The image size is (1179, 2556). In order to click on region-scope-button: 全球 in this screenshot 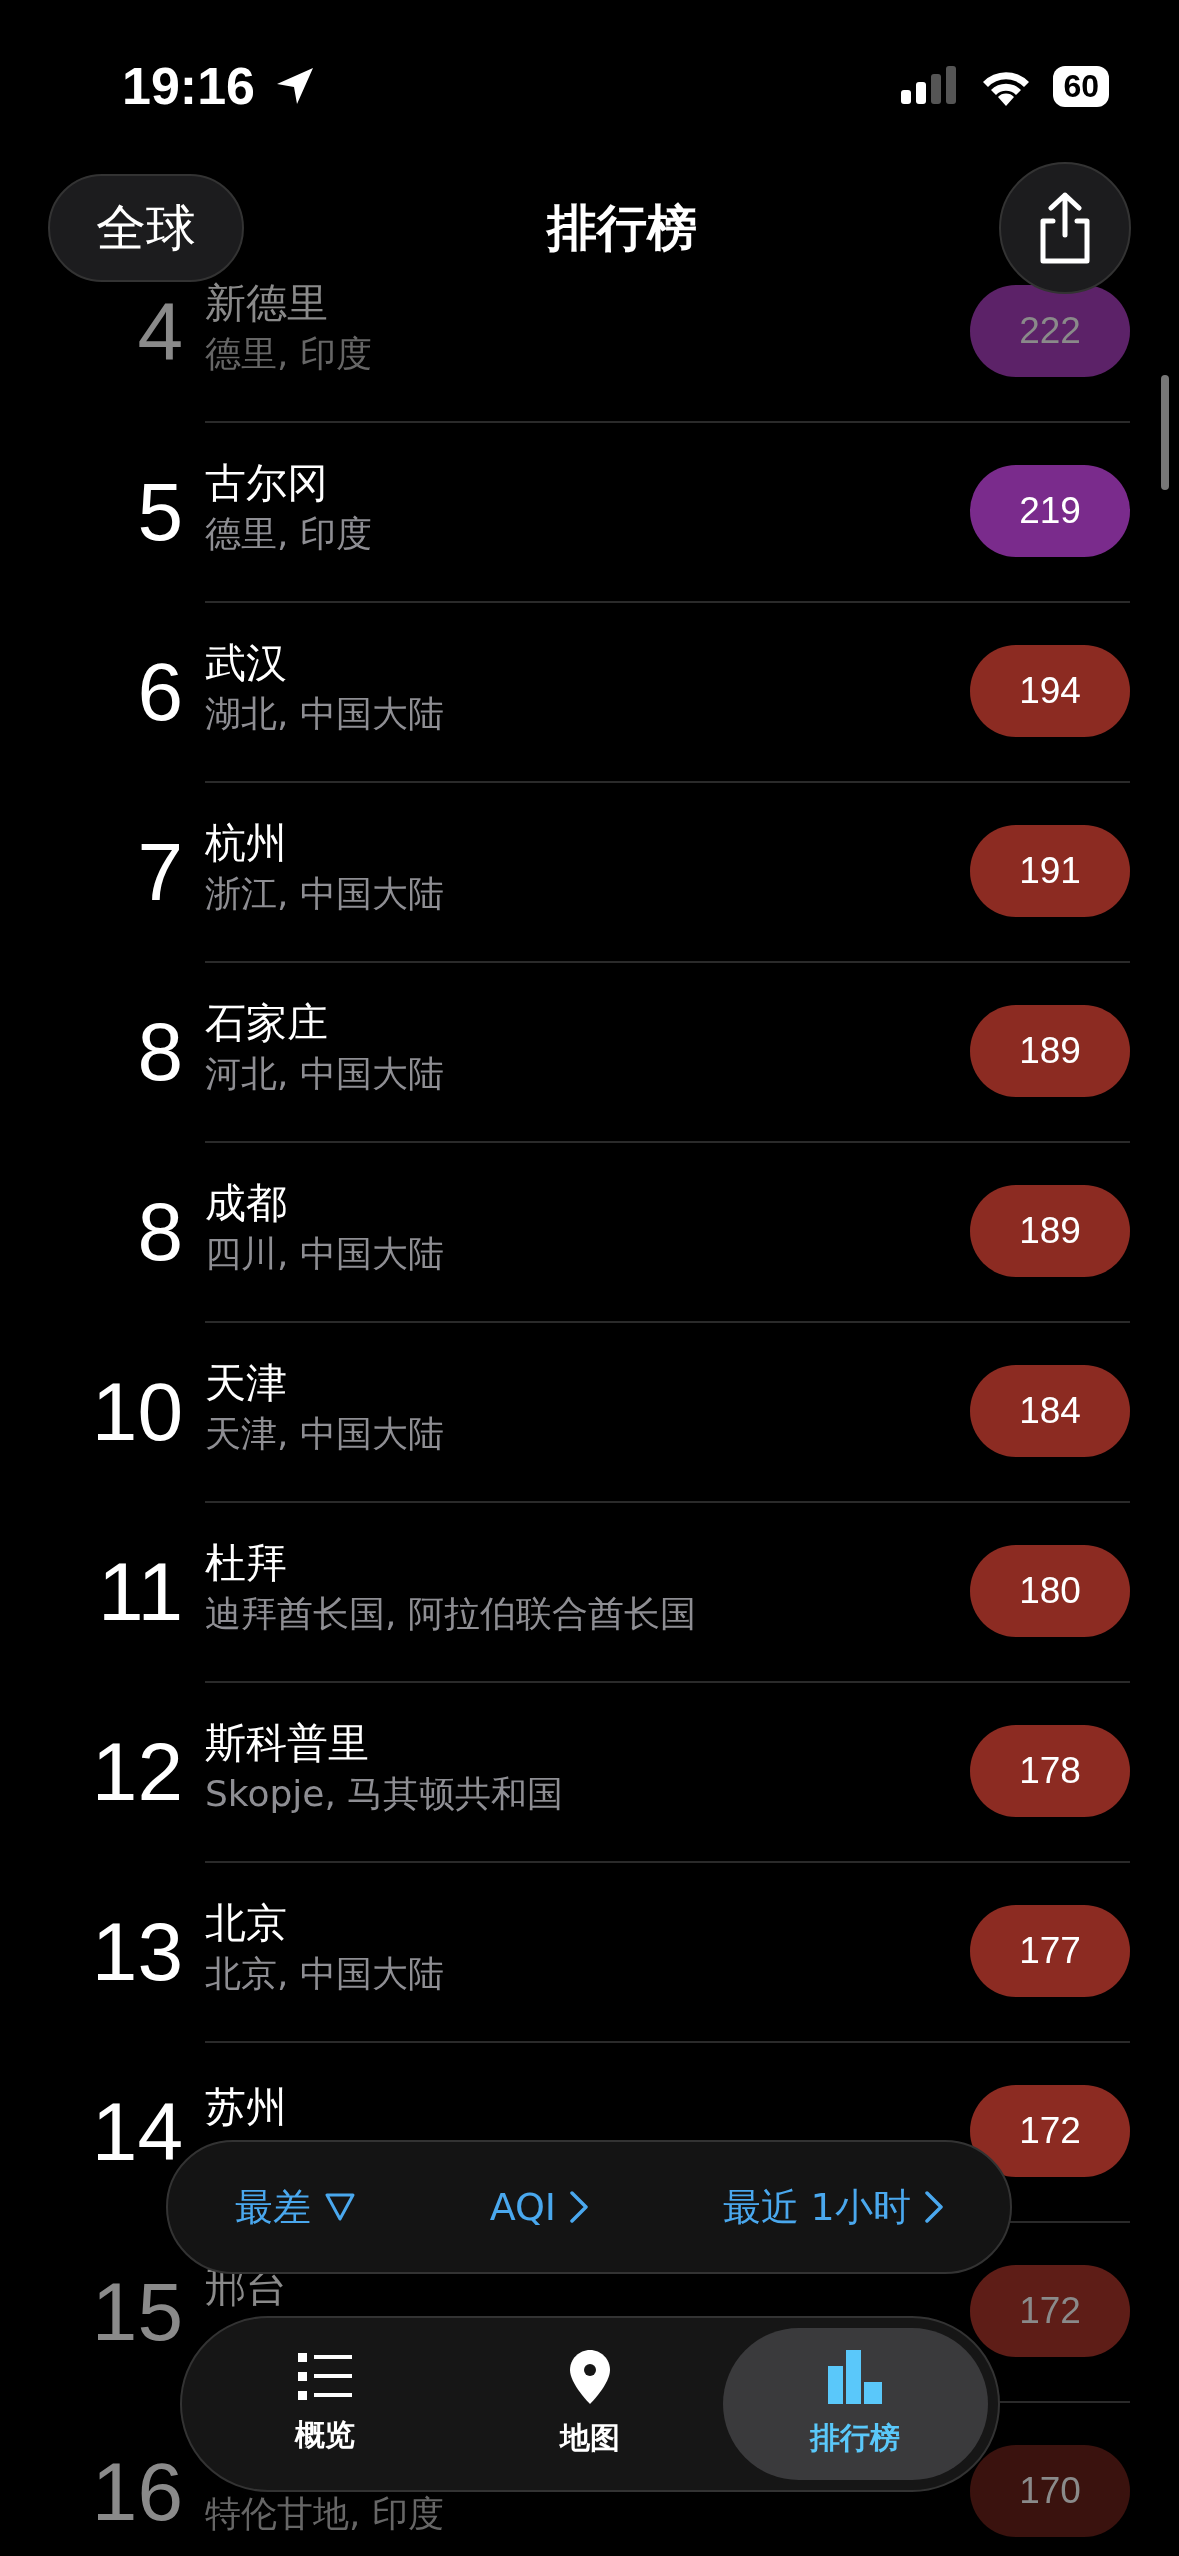, I will do `click(146, 228)`.